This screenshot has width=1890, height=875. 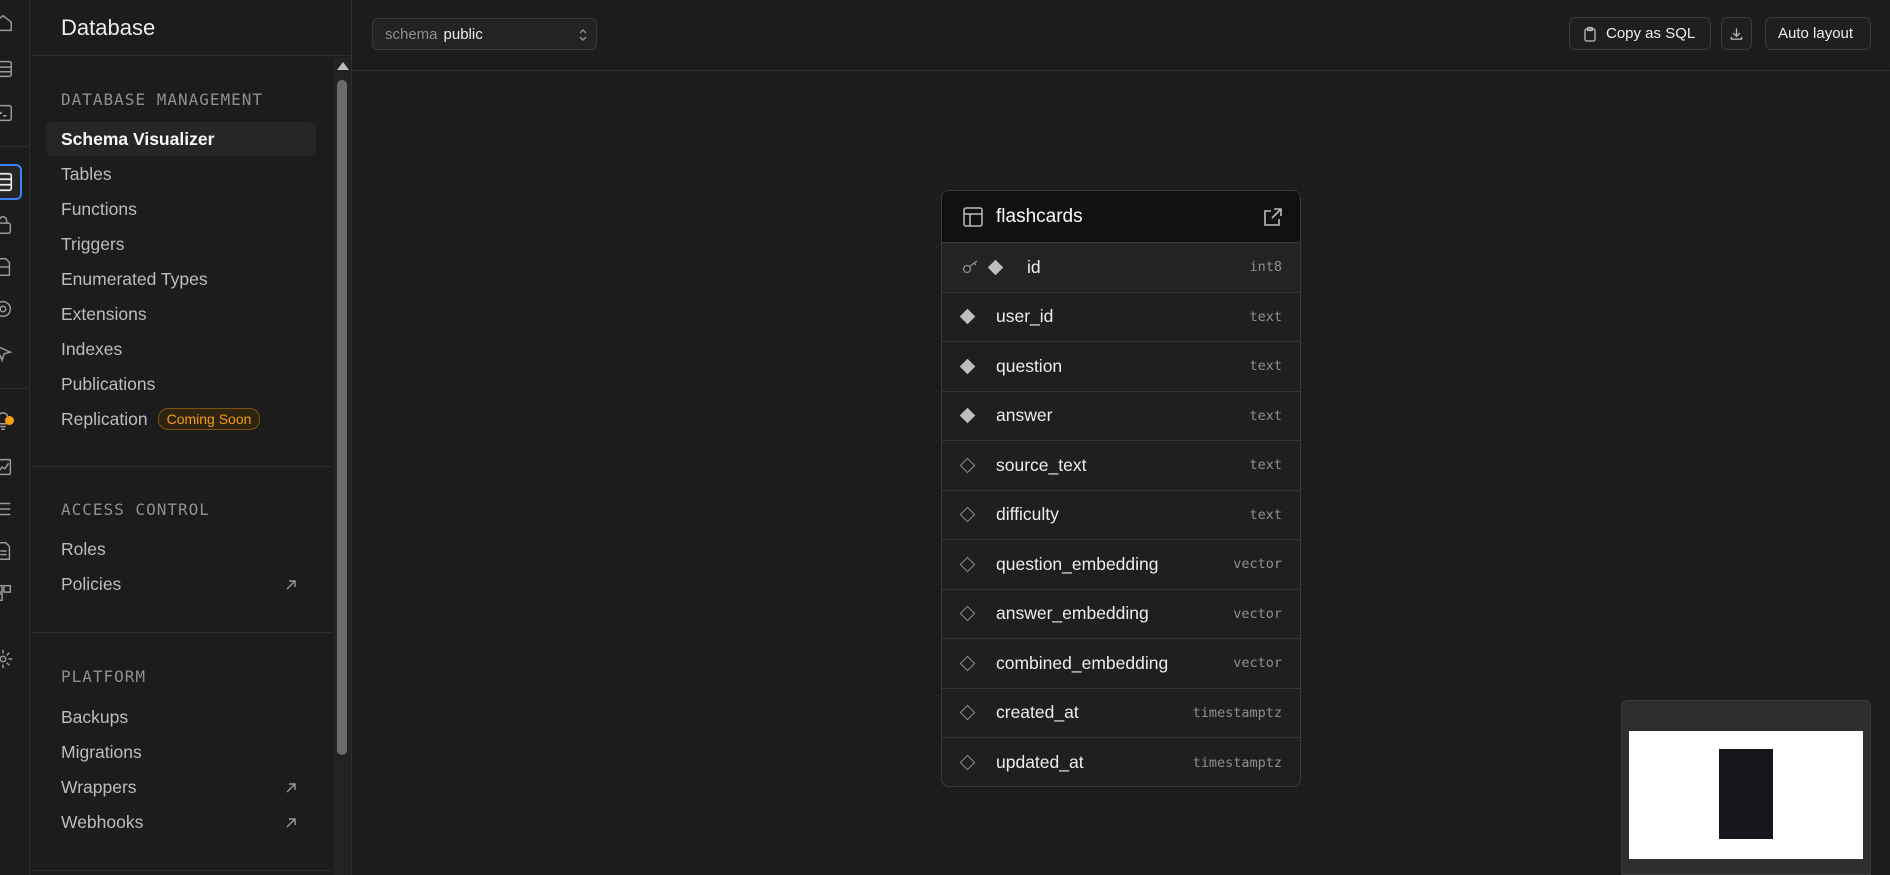 I want to click on notification-dot, so click(x=9, y=420).